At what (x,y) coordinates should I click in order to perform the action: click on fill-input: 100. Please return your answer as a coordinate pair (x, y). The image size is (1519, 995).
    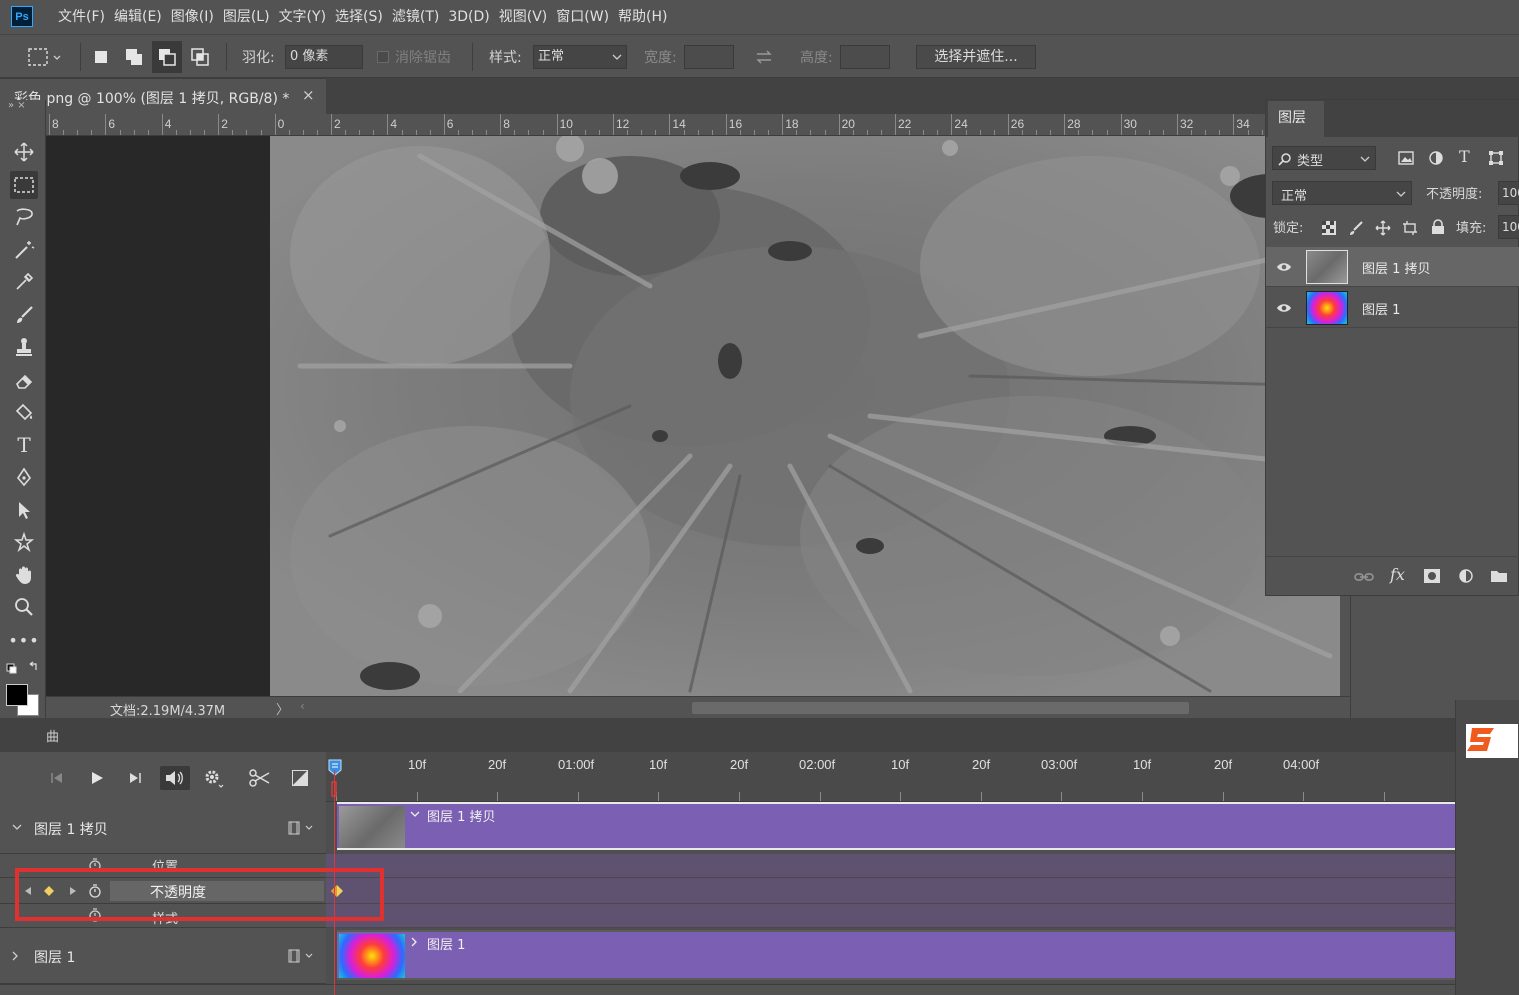
    Looking at the image, I should click on (1508, 227).